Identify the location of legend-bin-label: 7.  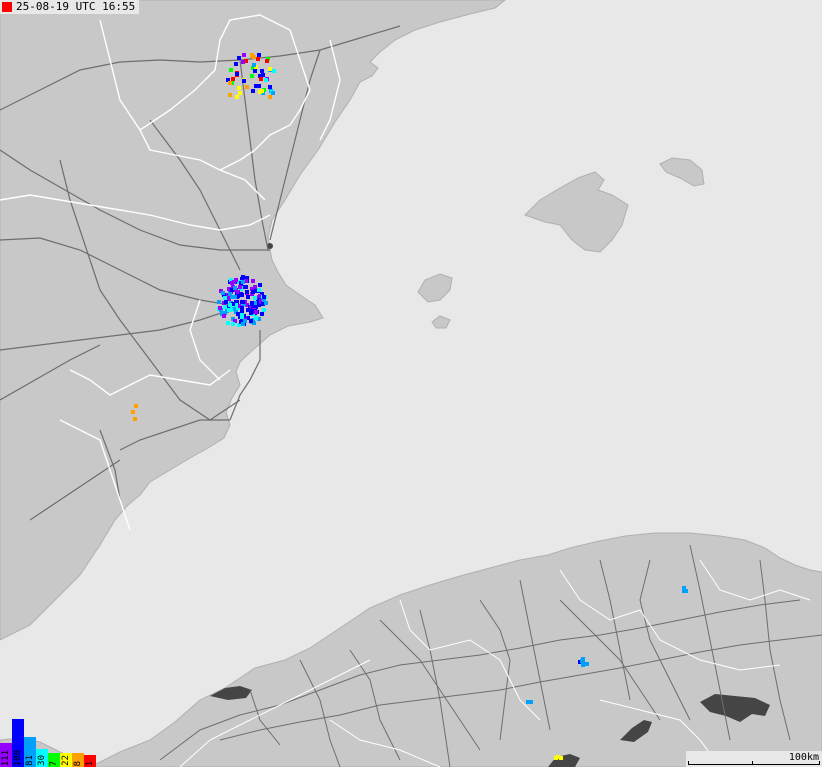
(54, 763).